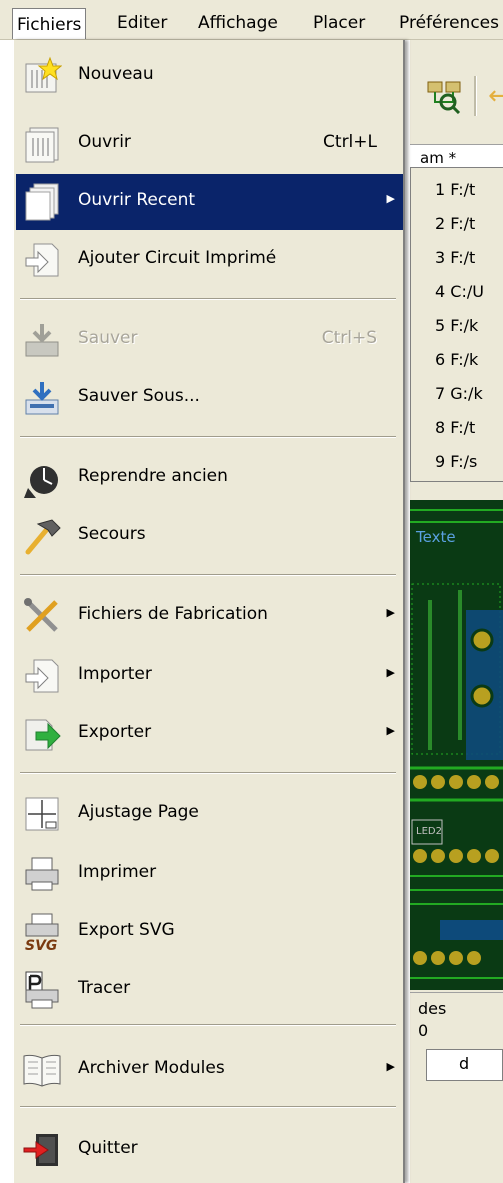  What do you see at coordinates (436, 537) in the screenshot?
I see `pcb-text-label: Texte` at bounding box center [436, 537].